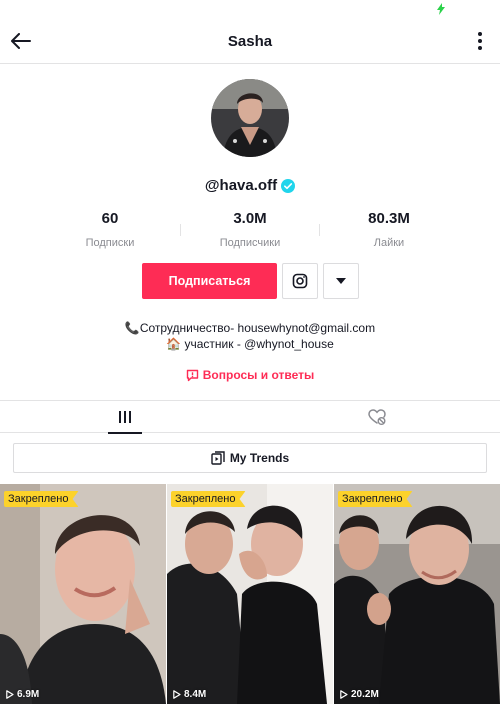 The width and height of the screenshot is (500, 704). Describe the element at coordinates (209, 281) in the screenshot. I see `follow-button: Подписаться` at that location.